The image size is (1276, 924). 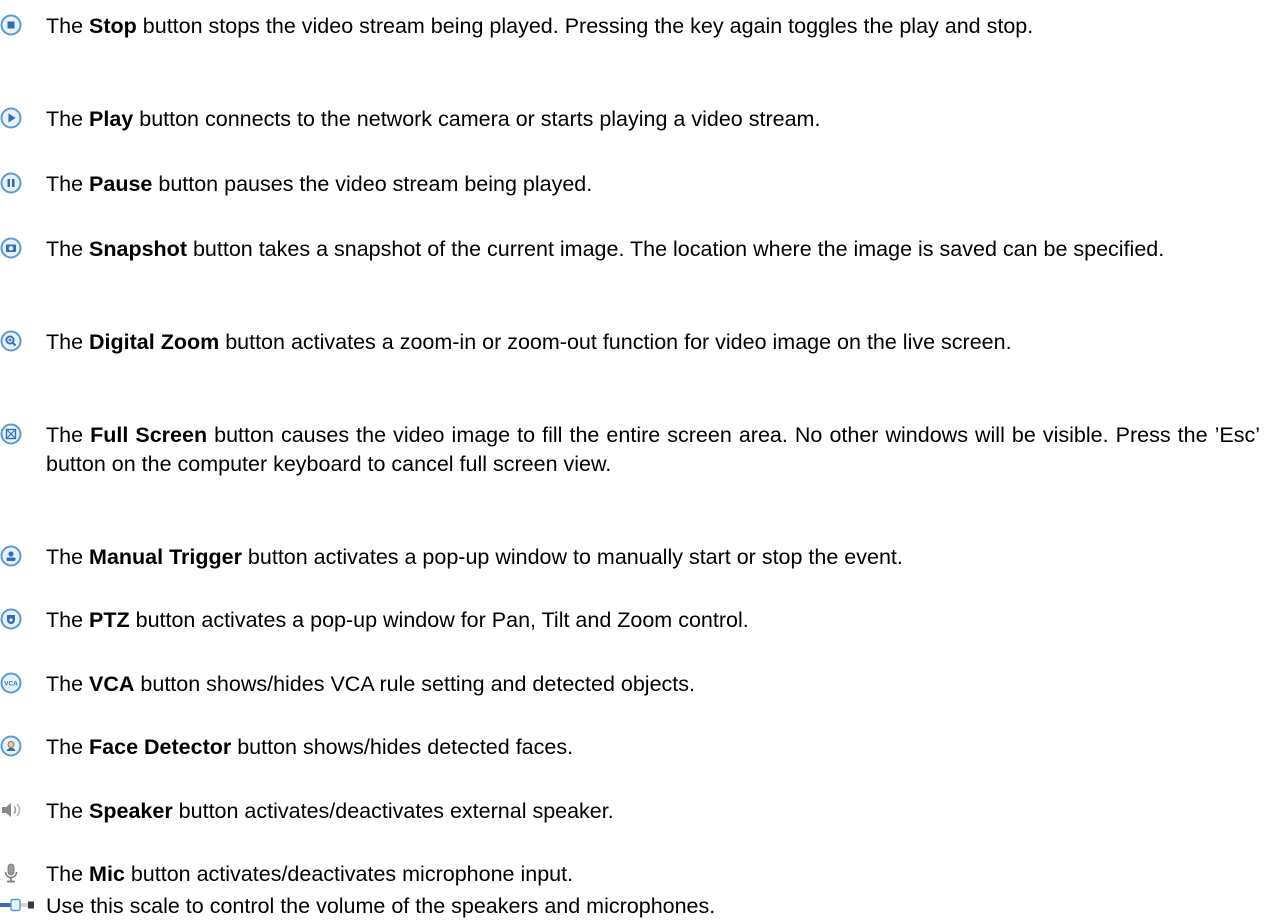 What do you see at coordinates (11, 118) in the screenshot?
I see `play-icon` at bounding box center [11, 118].